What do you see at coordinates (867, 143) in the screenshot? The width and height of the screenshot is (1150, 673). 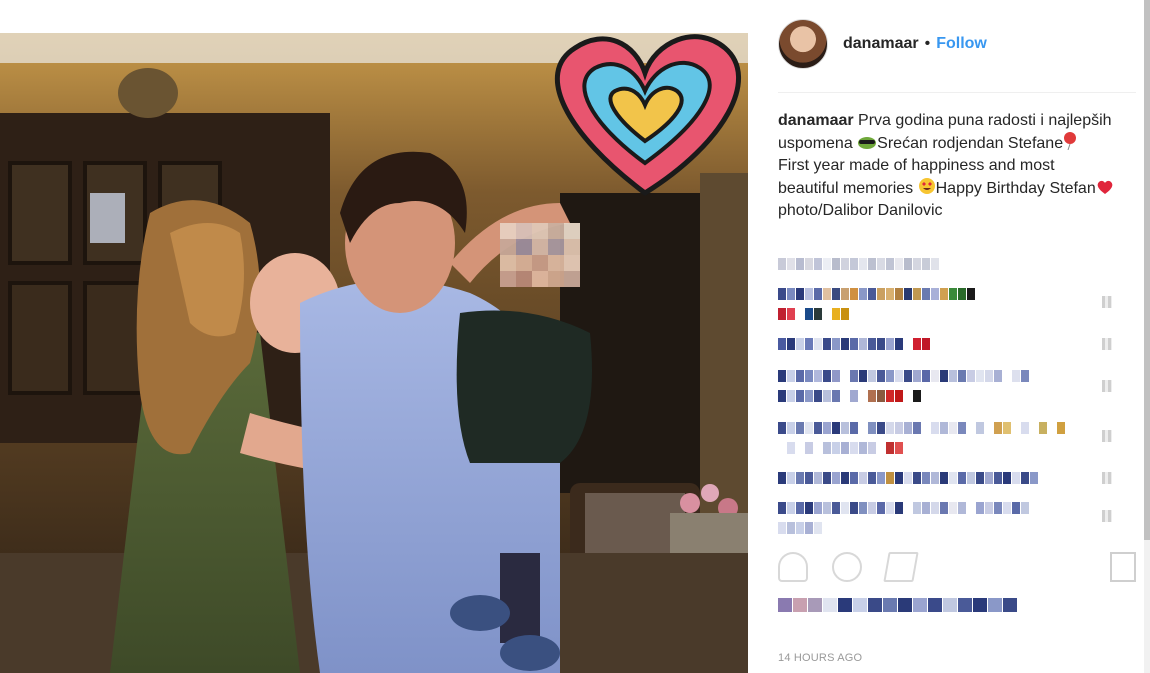 I see `sunglasses-emoji-icon` at bounding box center [867, 143].